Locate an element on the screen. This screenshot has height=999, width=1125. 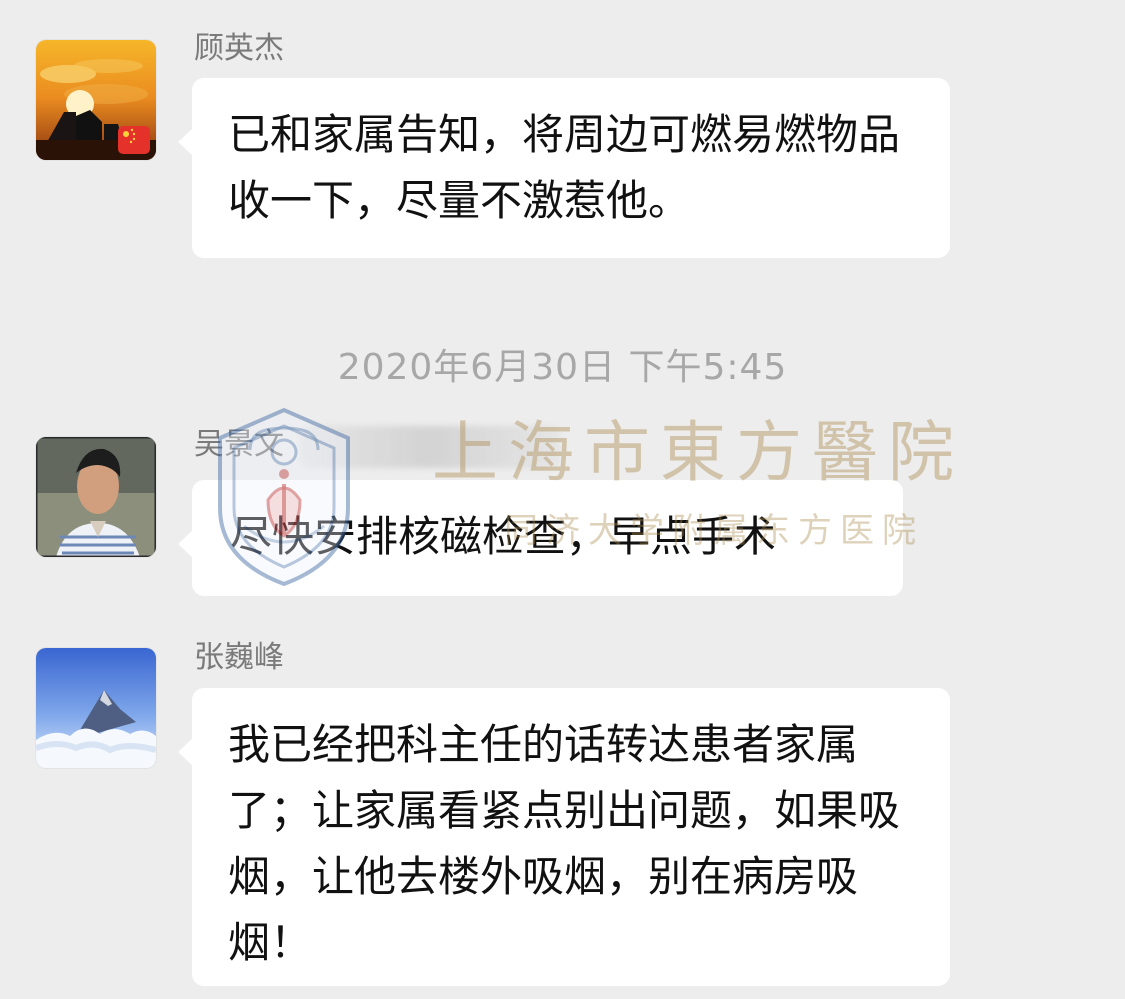
avatar-zhang-weifeng is located at coordinates (96, 708).